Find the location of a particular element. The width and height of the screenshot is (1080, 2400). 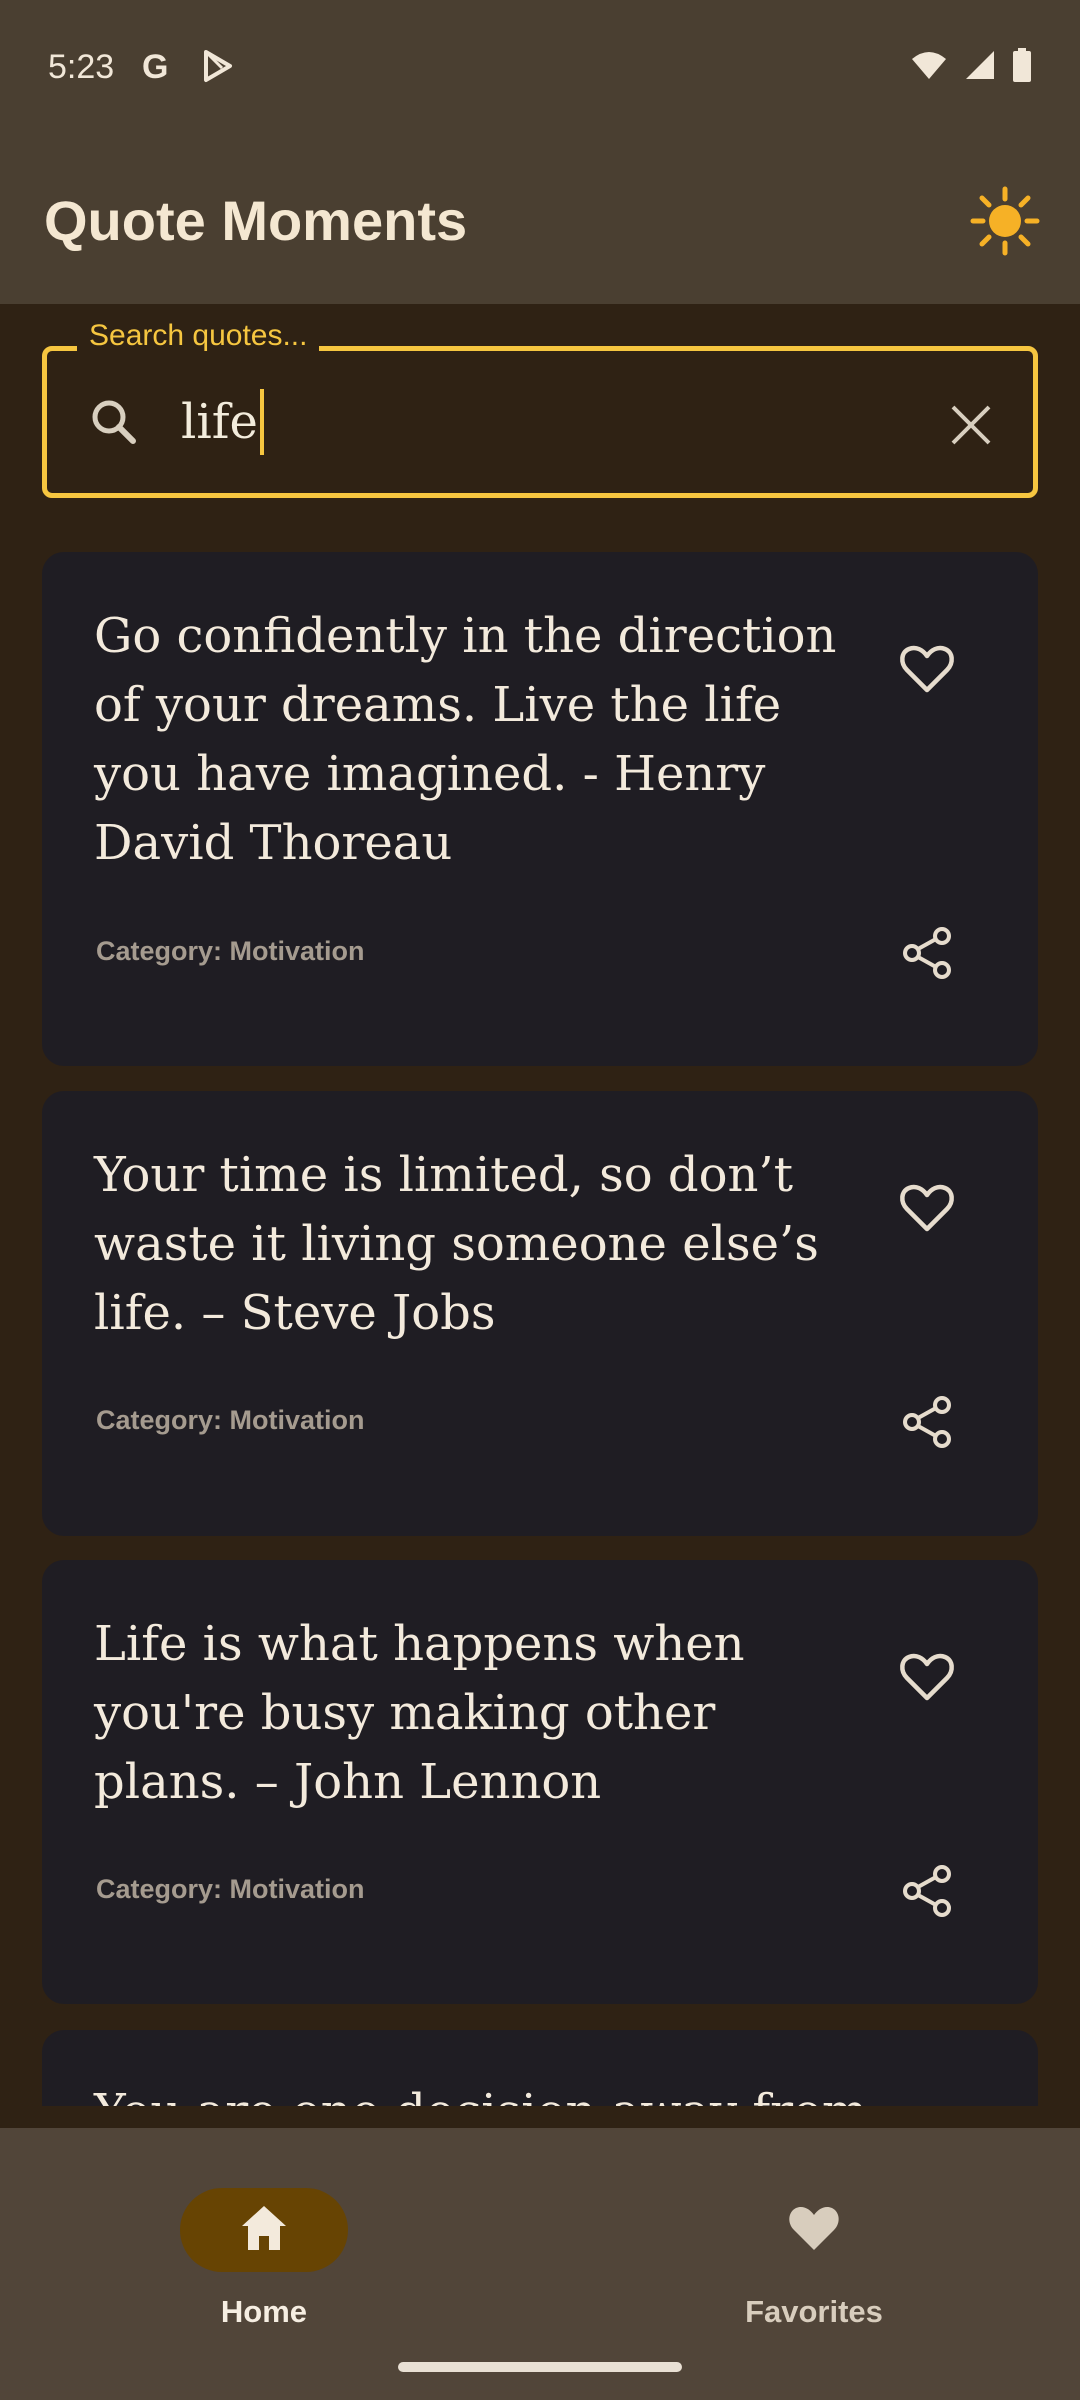

home-icon is located at coordinates (264, 2228).